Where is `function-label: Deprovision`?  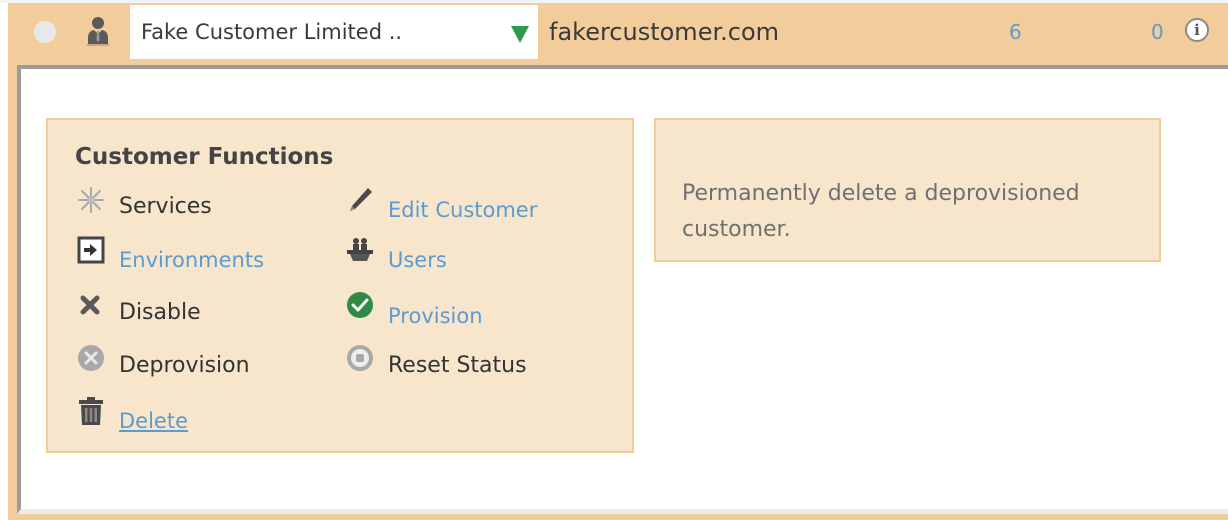 function-label: Deprovision is located at coordinates (184, 365).